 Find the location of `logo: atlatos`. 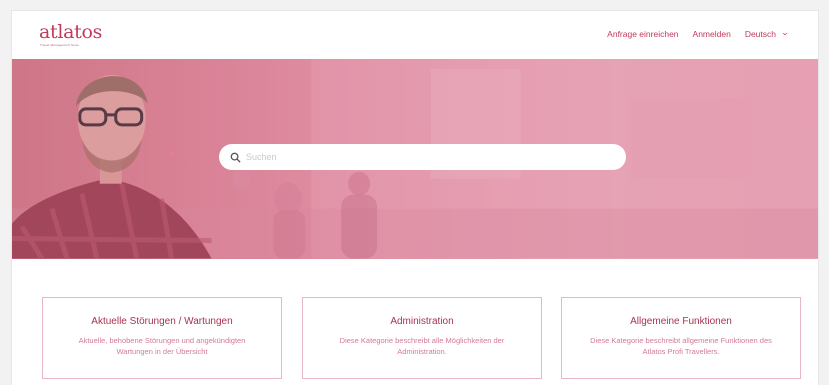

logo: atlatos is located at coordinates (70, 32).